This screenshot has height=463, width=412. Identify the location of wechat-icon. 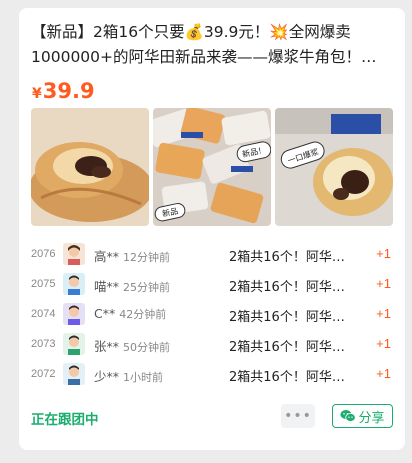
(348, 416).